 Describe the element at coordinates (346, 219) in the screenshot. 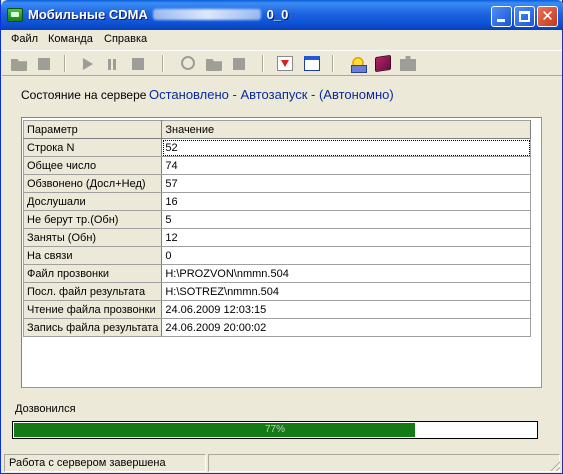

I see `value-cell: 5` at that location.